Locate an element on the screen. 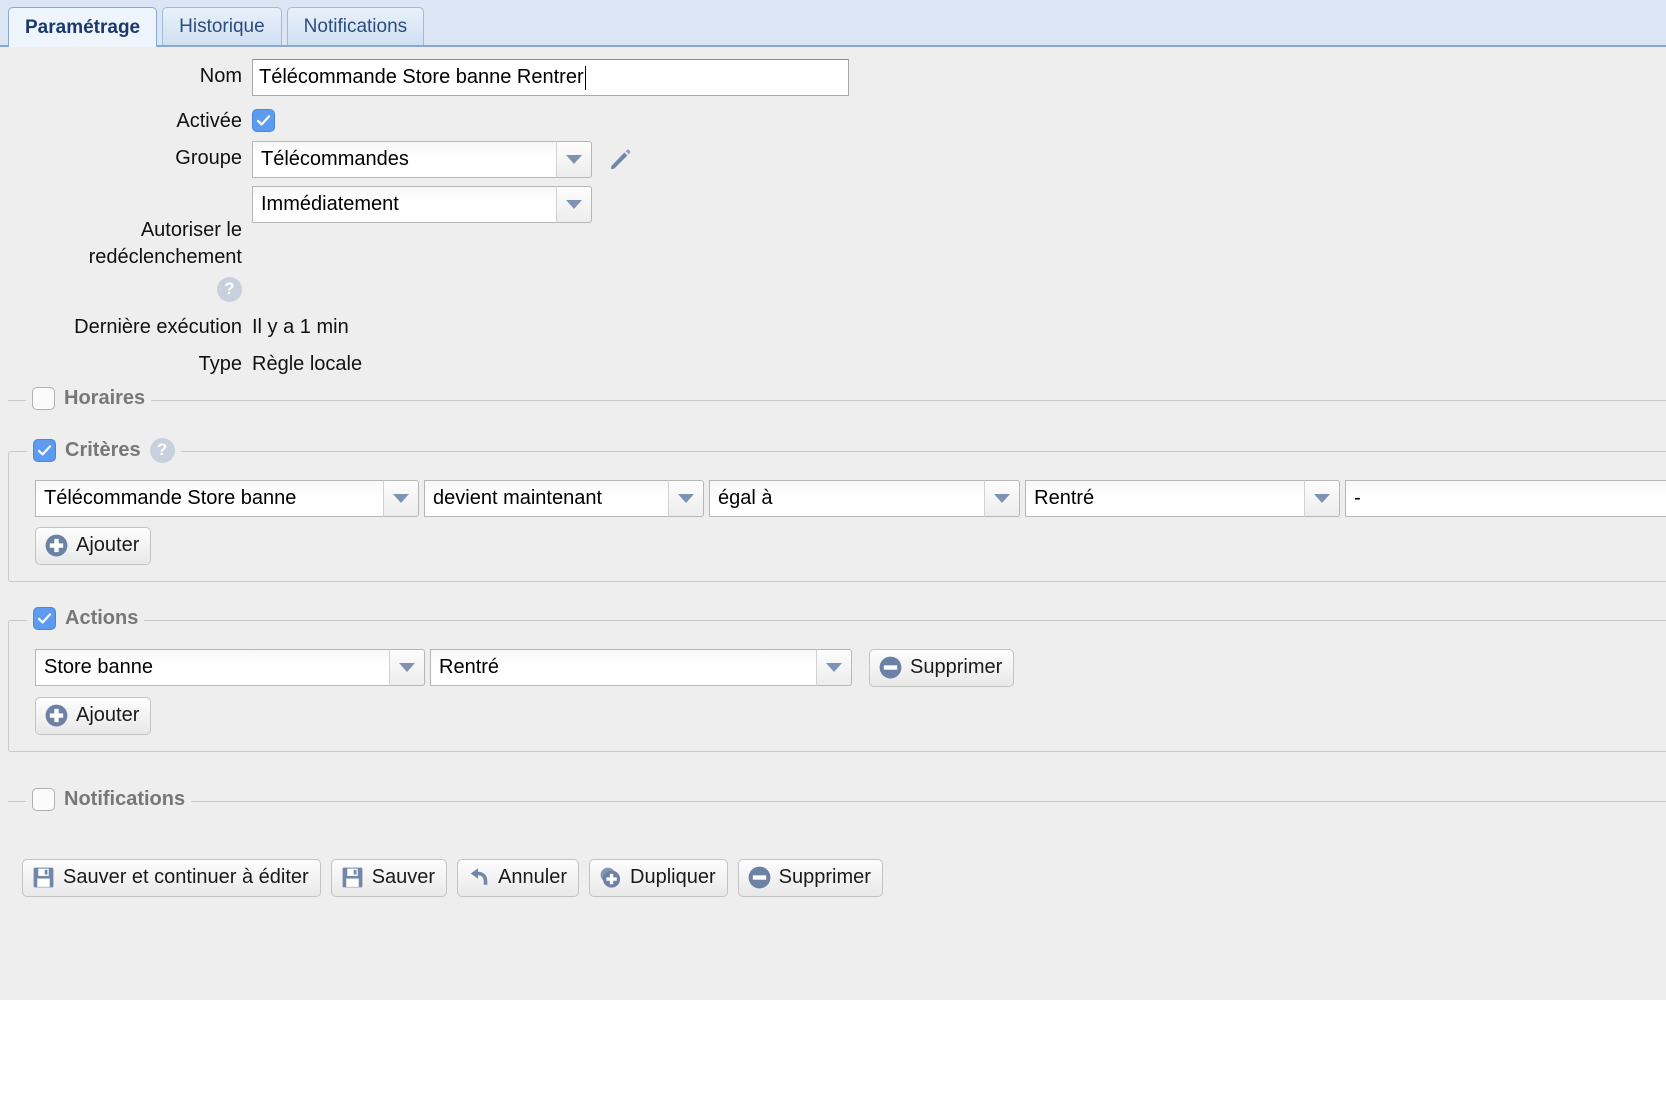 The width and height of the screenshot is (1666, 1114). section-actions-legend: Actions is located at coordinates (86, 618).